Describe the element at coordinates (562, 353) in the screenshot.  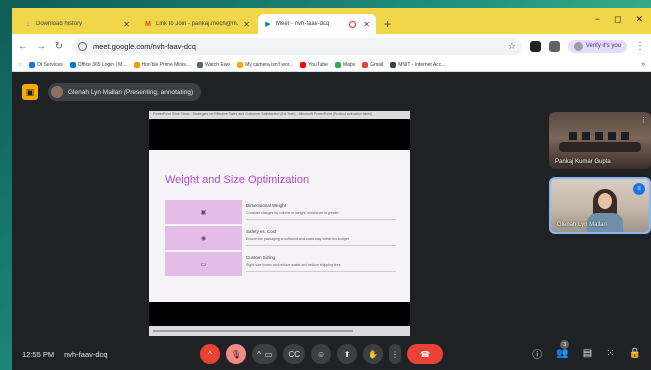
I see `people-icon: 👥` at that location.